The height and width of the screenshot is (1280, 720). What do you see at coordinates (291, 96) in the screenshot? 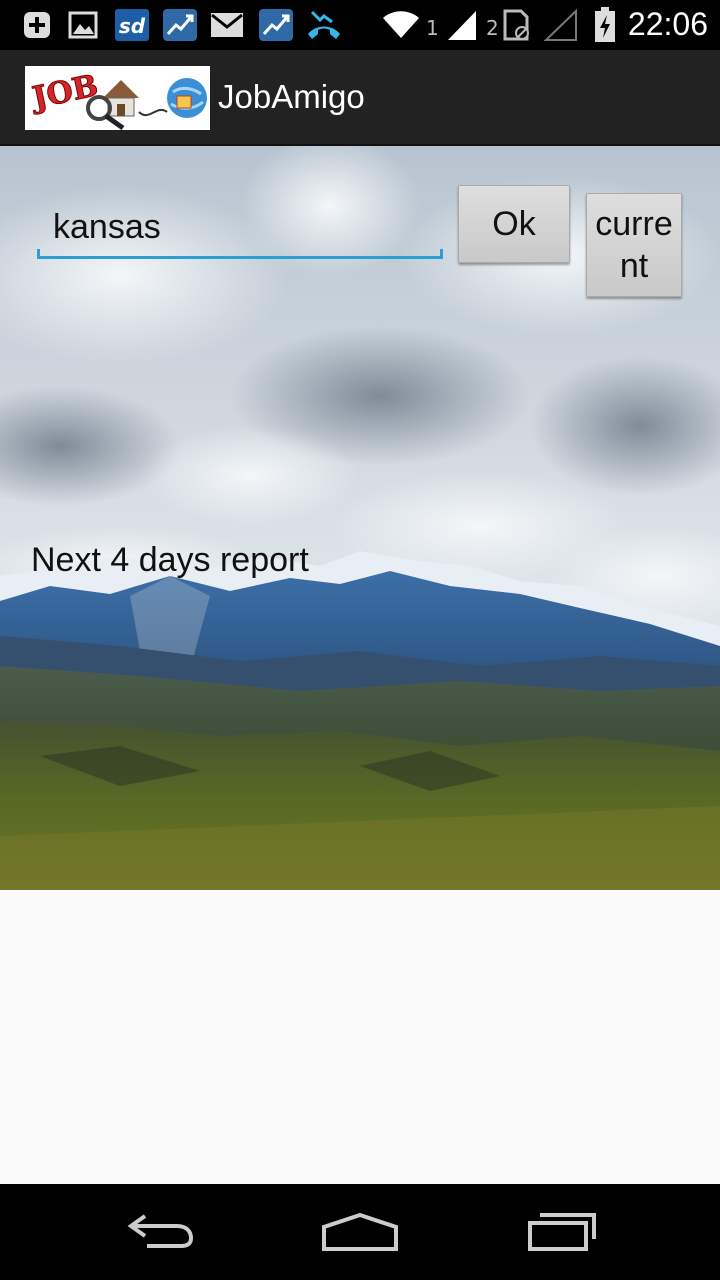
I see `app-title: JobAmigo` at bounding box center [291, 96].